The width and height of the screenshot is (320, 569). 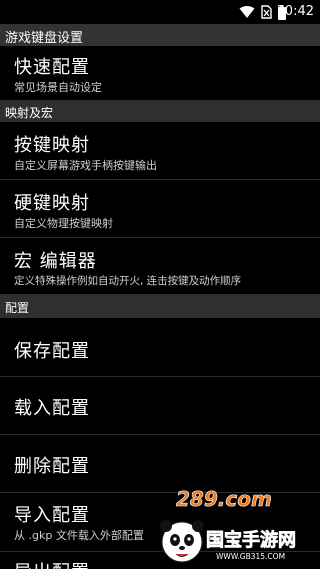 What do you see at coordinates (160, 111) in the screenshot?
I see `section-header-mapping: 映射及宏` at bounding box center [160, 111].